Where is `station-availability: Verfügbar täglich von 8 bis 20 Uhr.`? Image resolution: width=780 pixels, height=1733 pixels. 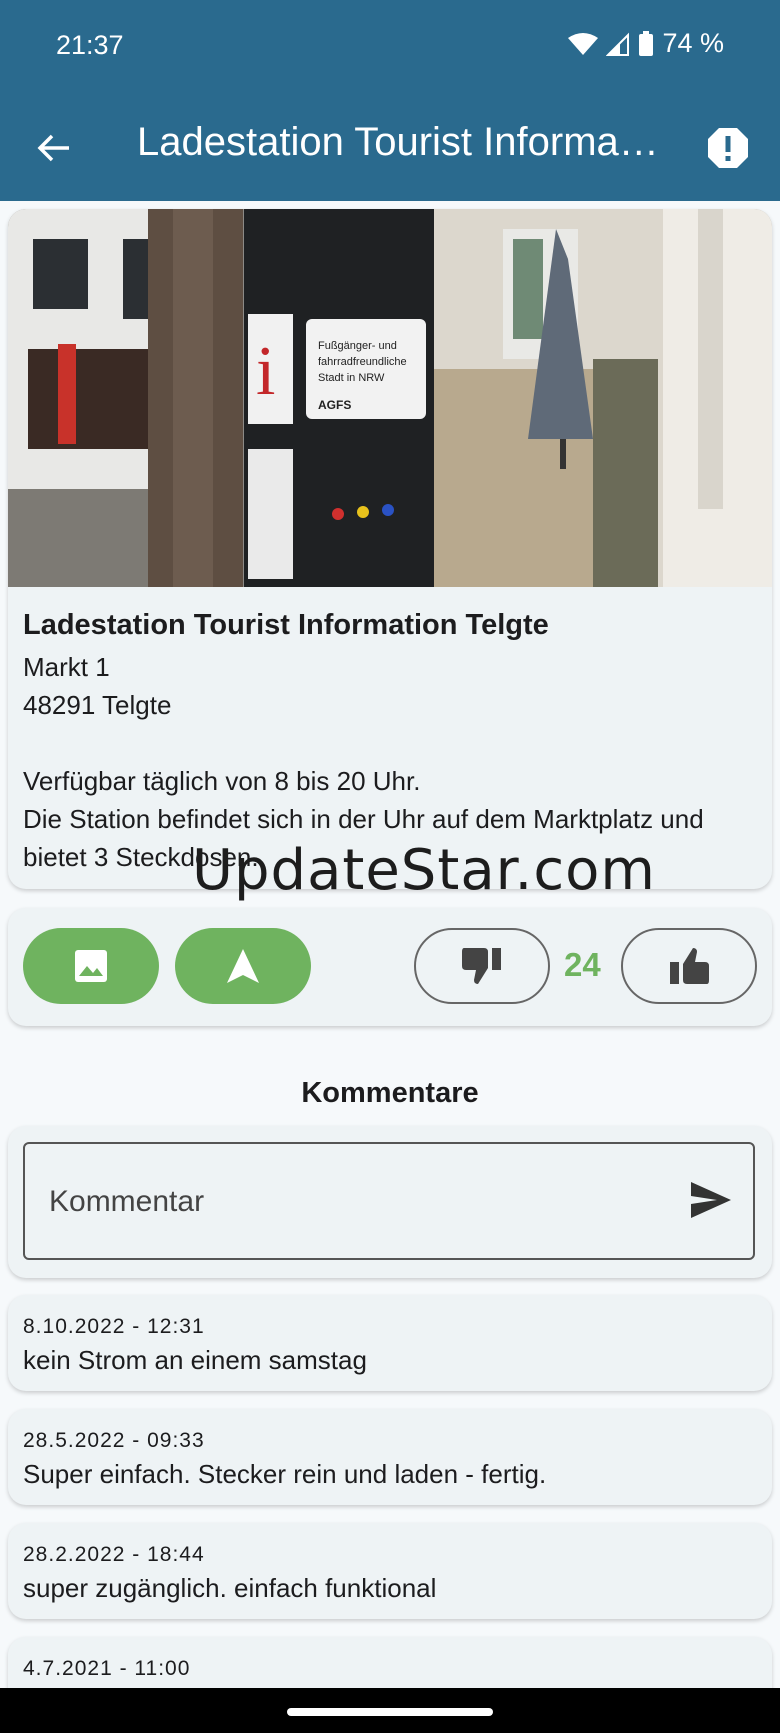
station-availability: Verfügbar täglich von 8 bis 20 Uhr. is located at coordinates (222, 781).